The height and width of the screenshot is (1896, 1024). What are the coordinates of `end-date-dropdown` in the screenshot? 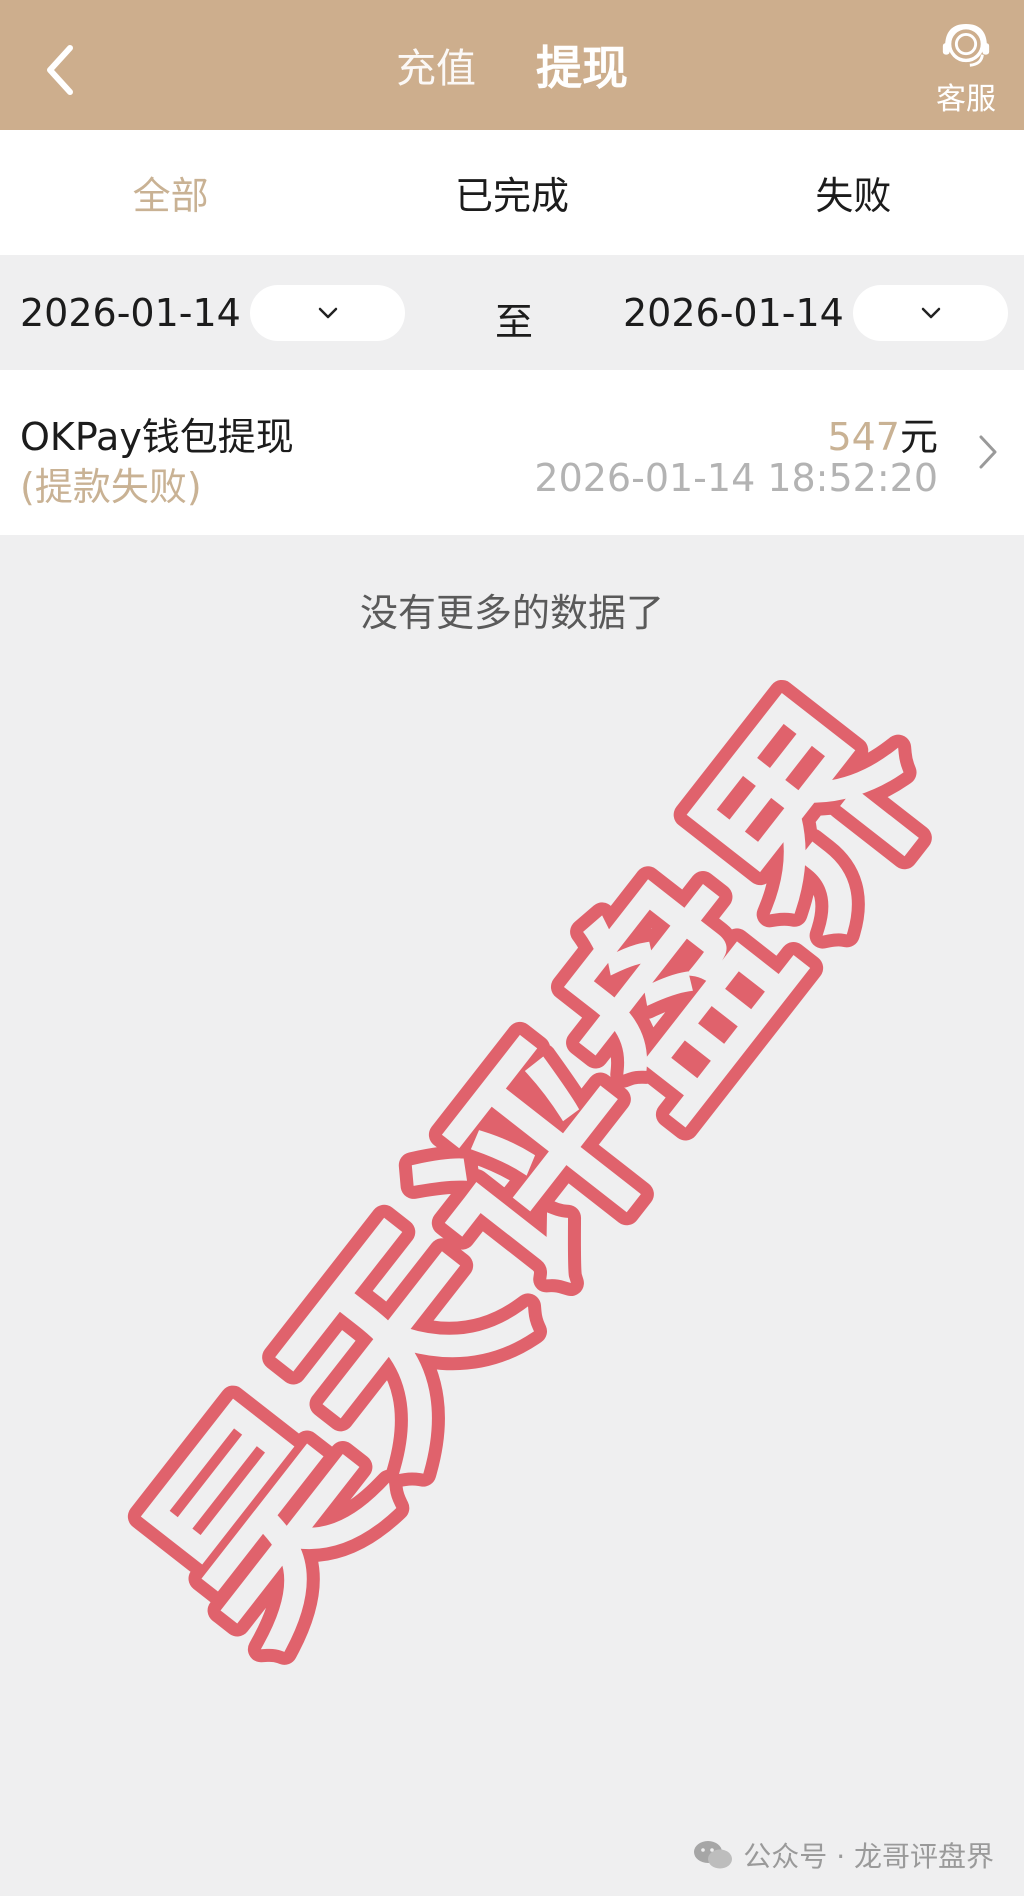 It's located at (930, 313).